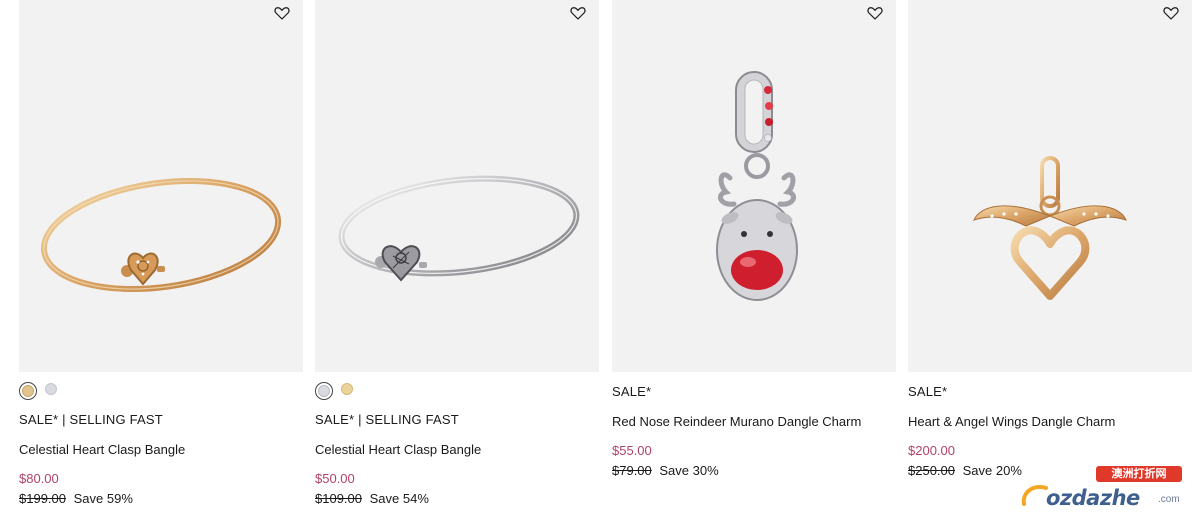 The image size is (1204, 522). What do you see at coordinates (399, 498) in the screenshot?
I see `savings-text: Save 54%` at bounding box center [399, 498].